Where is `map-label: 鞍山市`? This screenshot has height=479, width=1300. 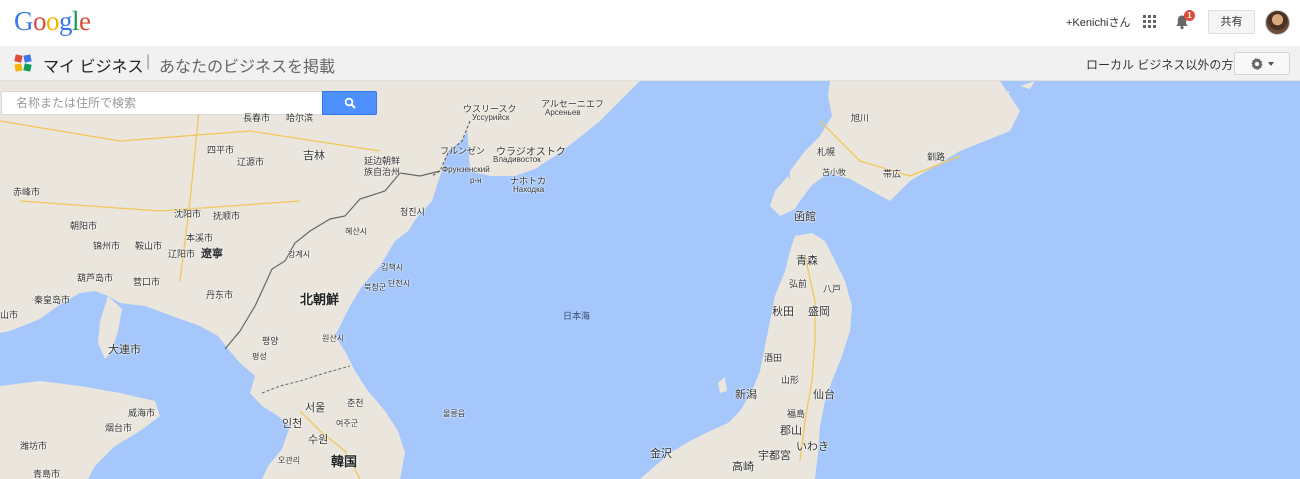 map-label: 鞍山市 is located at coordinates (149, 246).